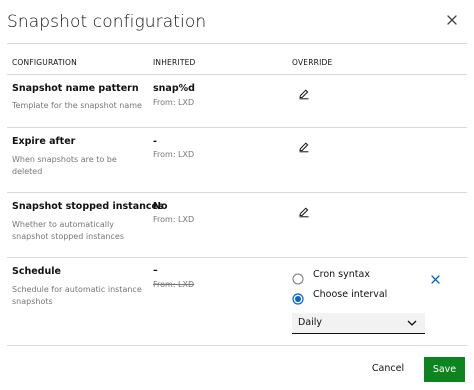  What do you see at coordinates (44, 62) in the screenshot?
I see `column-header-configuration: CONFIGURATION` at bounding box center [44, 62].